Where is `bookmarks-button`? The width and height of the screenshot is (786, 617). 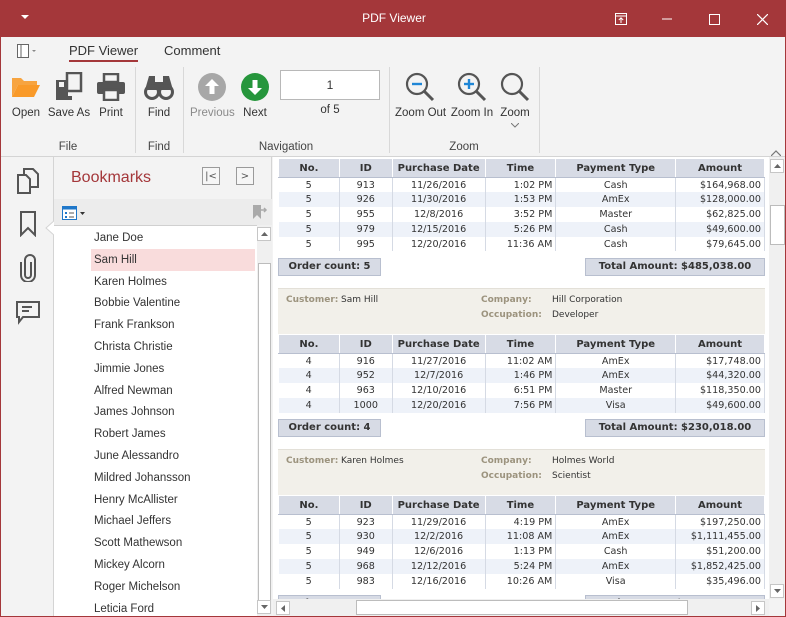 bookmarks-button is located at coordinates (28, 224).